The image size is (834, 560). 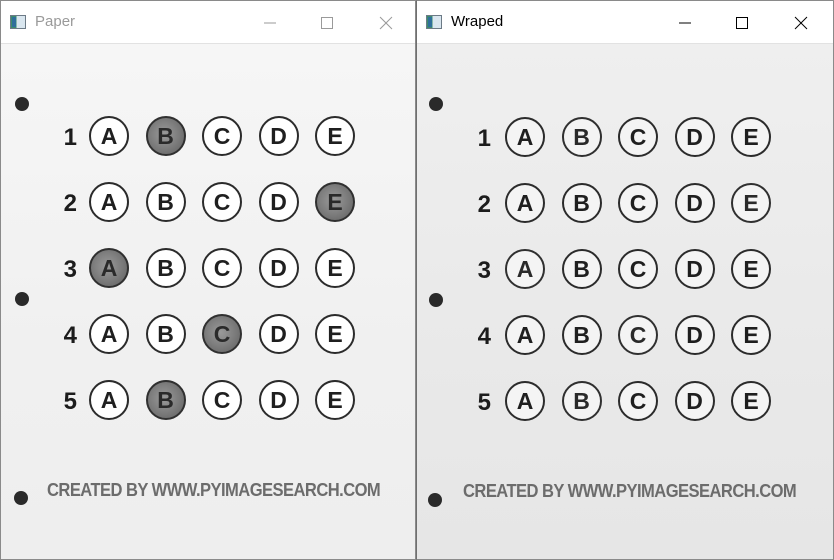 I want to click on paper-window-title: Paper, so click(x=55, y=21).